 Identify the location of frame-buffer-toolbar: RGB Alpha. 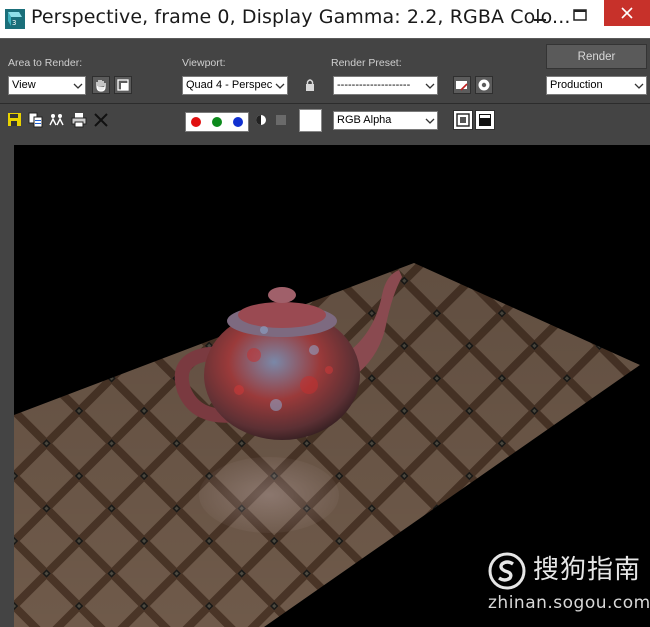
(325, 119).